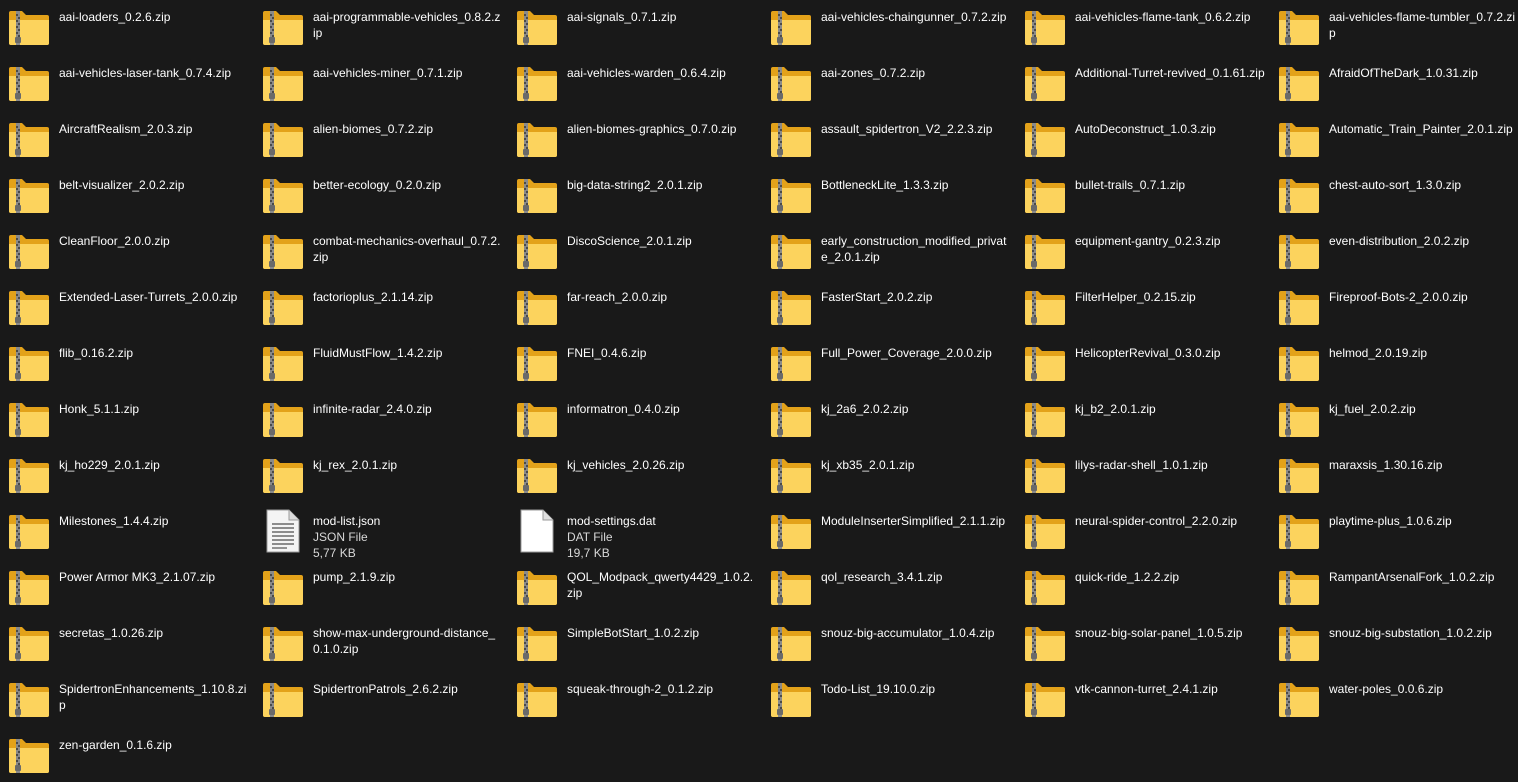  I want to click on file-name: SimpleBotStart_1.0.2.zip, so click(633, 633).